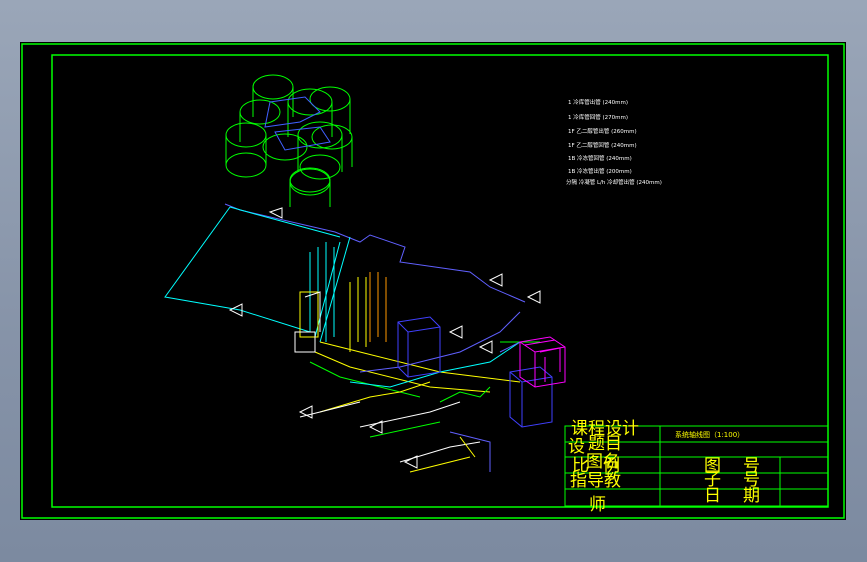 This screenshot has height=562, width=867. Describe the element at coordinates (600, 158) in the screenshot. I see `note-5: 1B 冷冻管回管 (240mm)` at that location.